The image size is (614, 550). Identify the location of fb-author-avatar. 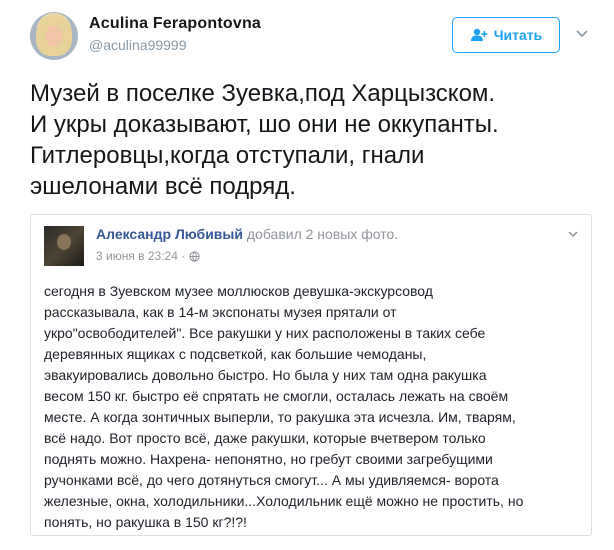
(64, 246).